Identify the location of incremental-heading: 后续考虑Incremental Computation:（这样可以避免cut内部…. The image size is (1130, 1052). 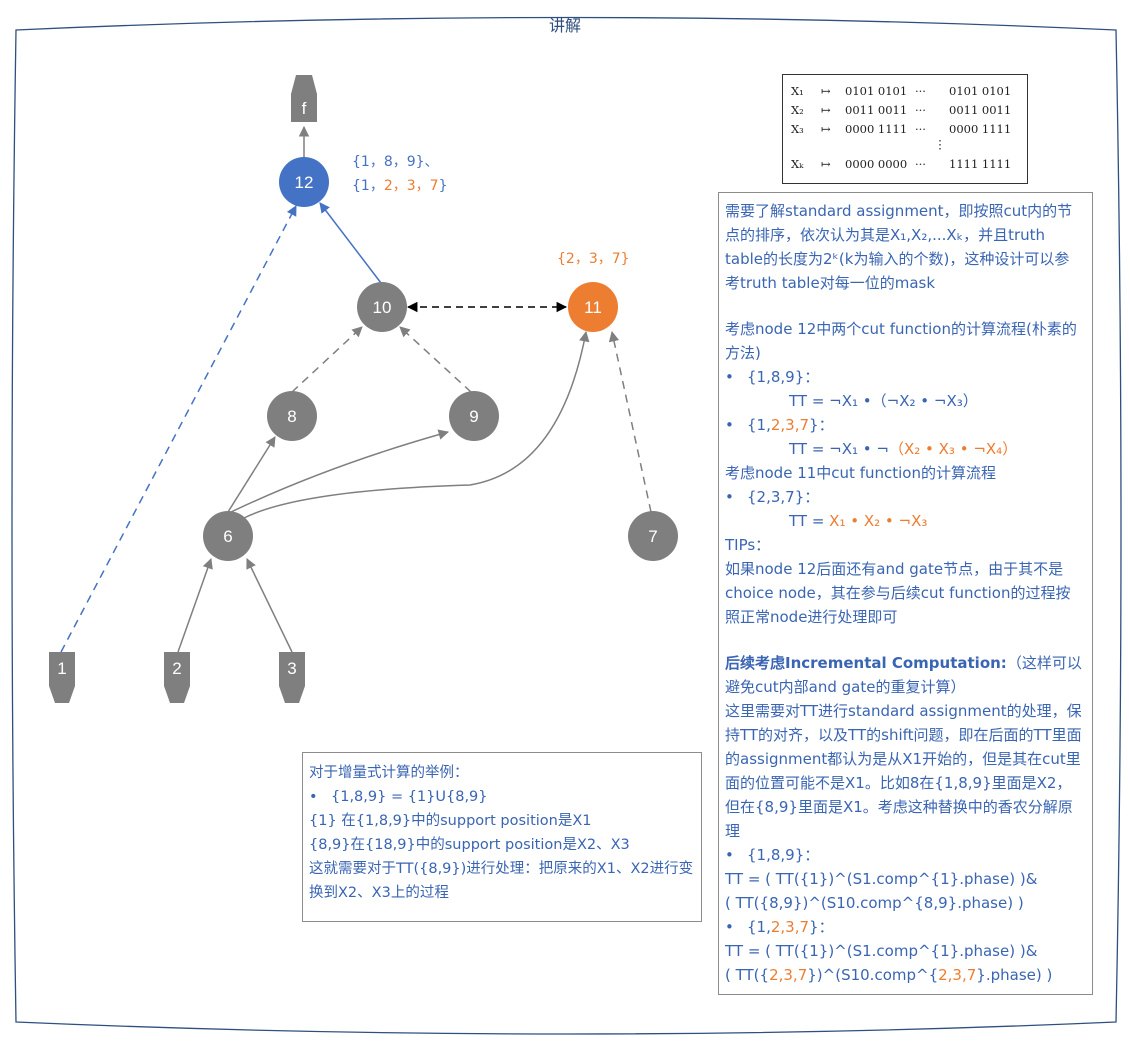
(903, 675).